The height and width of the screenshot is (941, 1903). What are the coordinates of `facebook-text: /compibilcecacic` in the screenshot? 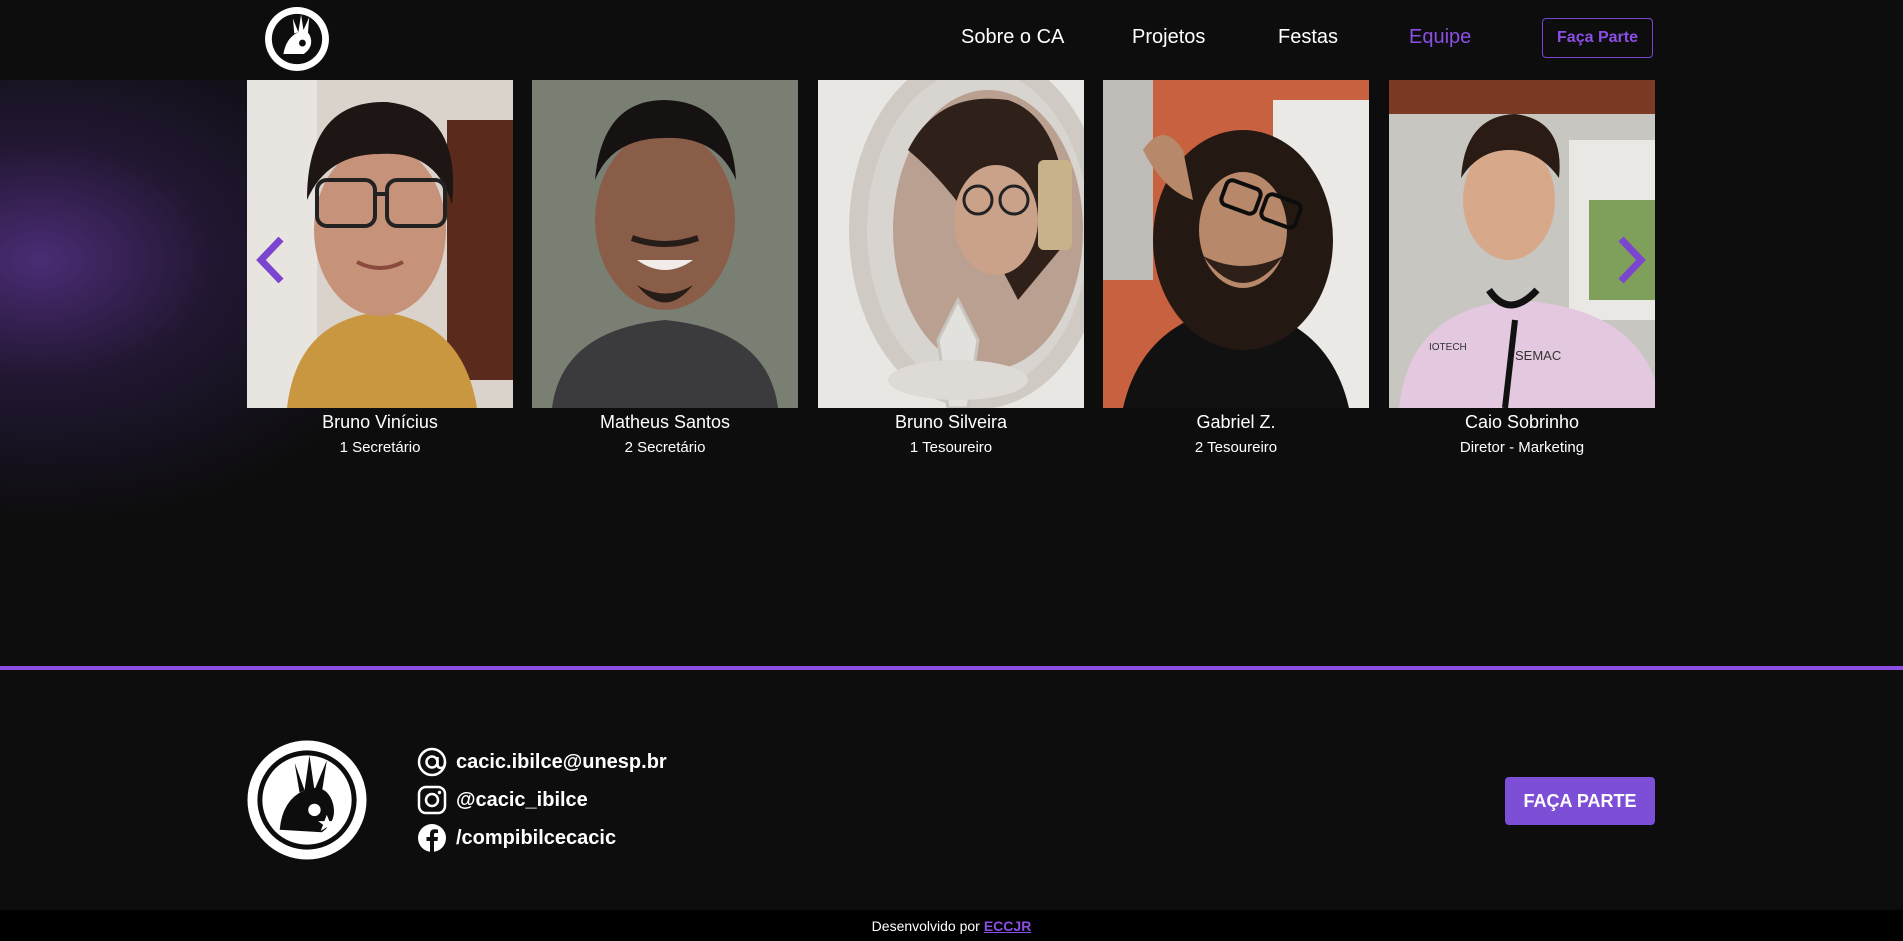 It's located at (536, 837).